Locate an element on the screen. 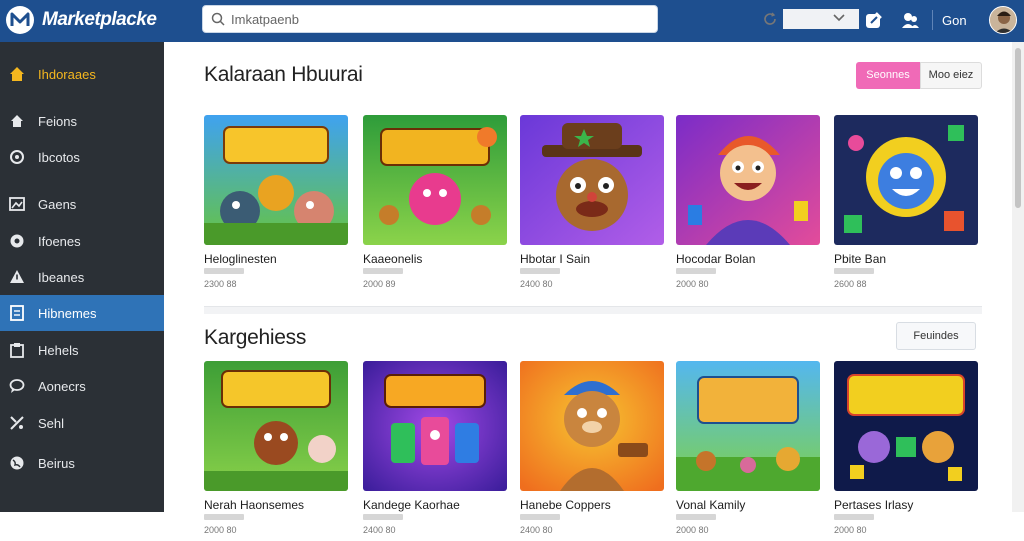 This screenshot has width=1024, height=541. primary-filter-button: Seonnes is located at coordinates (888, 75).